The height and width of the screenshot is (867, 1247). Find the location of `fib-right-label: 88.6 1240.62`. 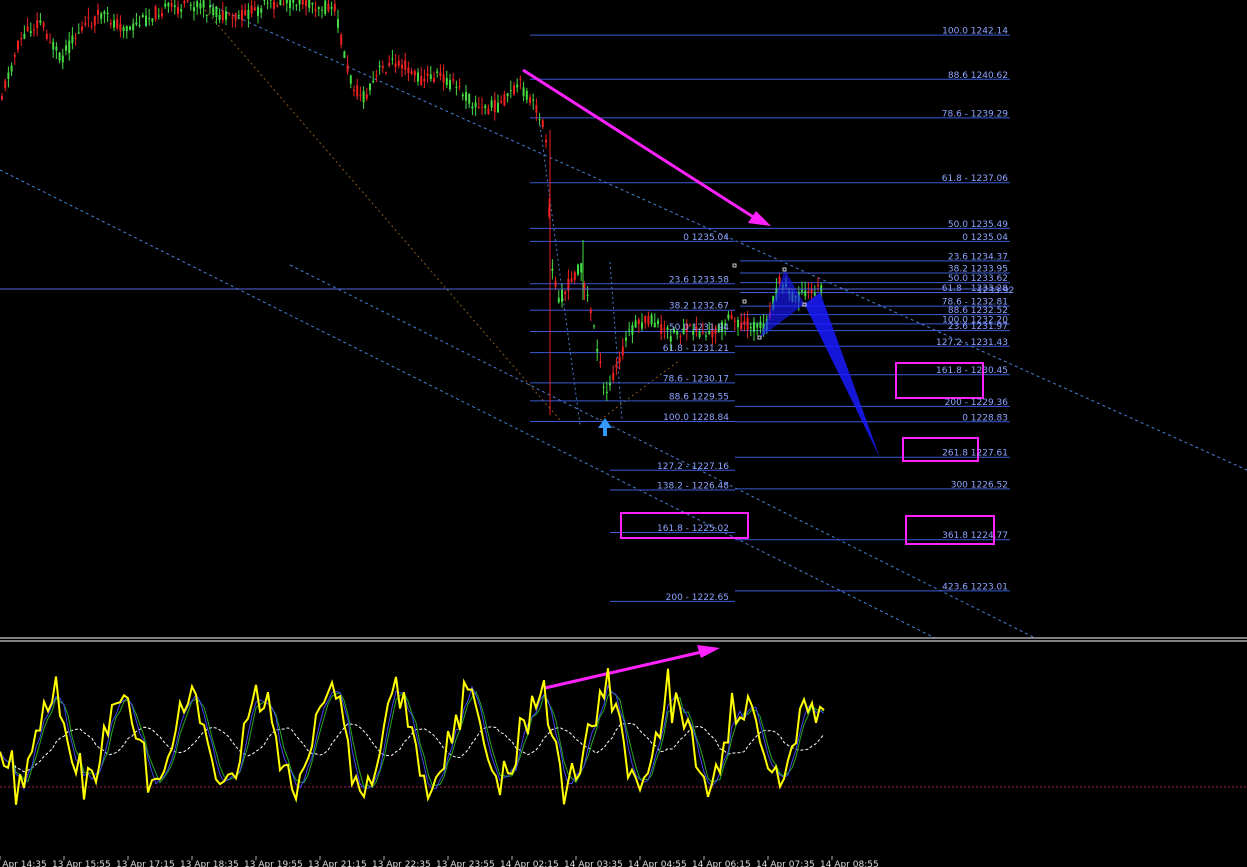

fib-right-label: 88.6 1240.62 is located at coordinates (978, 76).